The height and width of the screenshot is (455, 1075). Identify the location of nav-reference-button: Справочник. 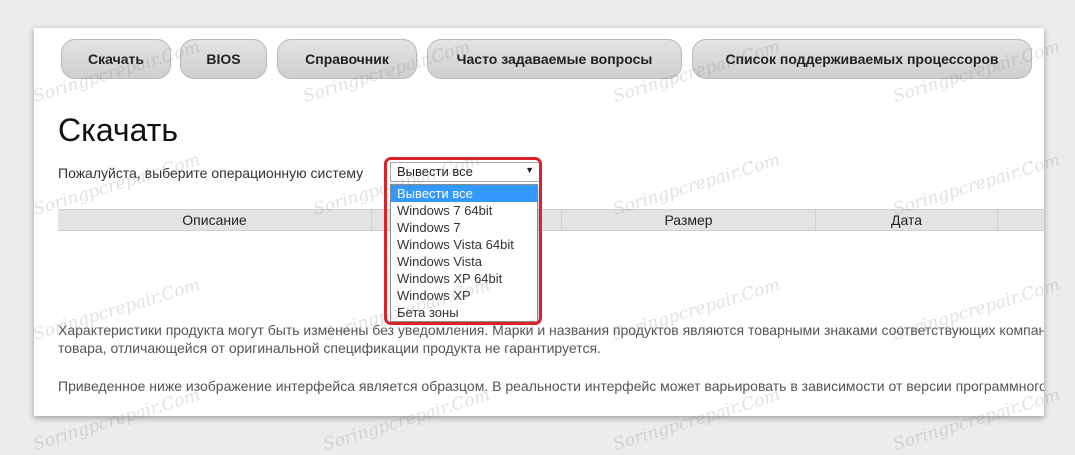
(347, 59).